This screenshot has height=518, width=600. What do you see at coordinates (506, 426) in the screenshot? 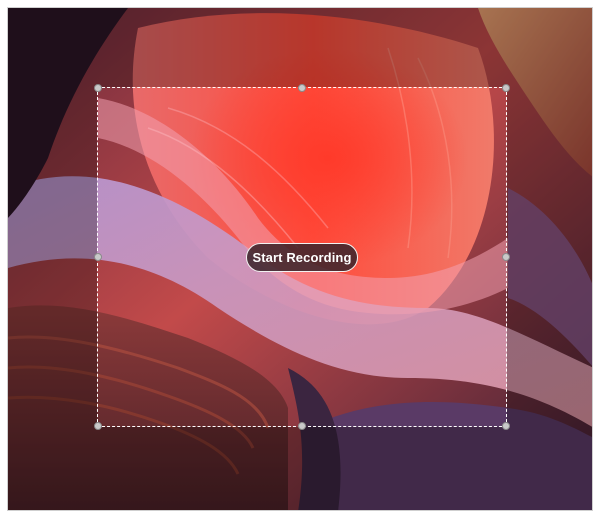
I see `resize-handle-bottom-right` at bounding box center [506, 426].